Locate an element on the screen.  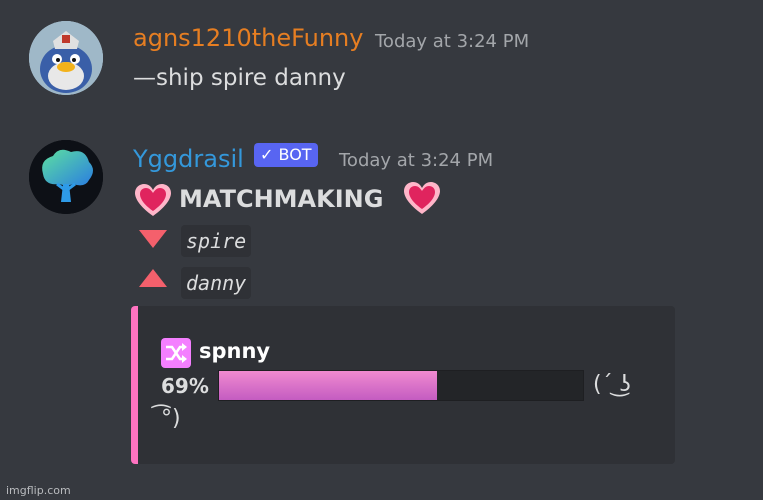
user-avatar is located at coordinates (66, 58).